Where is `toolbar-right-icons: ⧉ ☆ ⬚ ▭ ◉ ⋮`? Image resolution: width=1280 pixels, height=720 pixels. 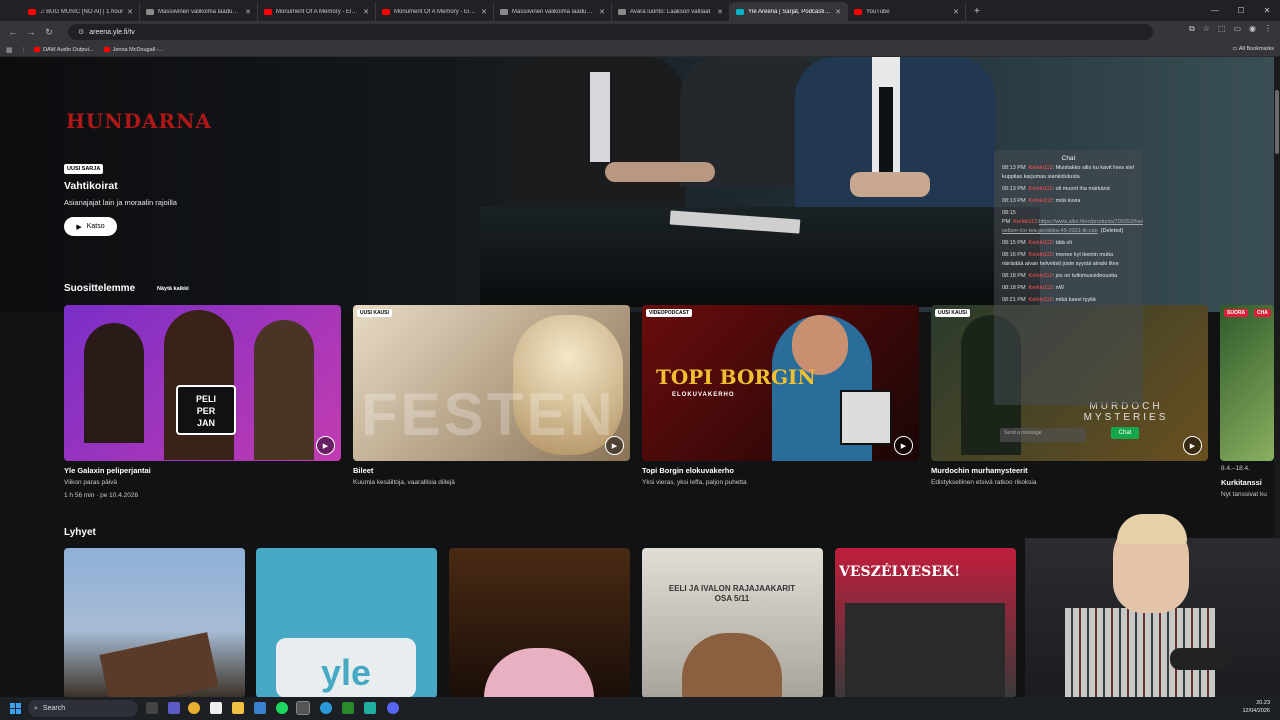
toolbar-right-icons: ⧉ ☆ ⬚ ▭ ◉ ⋮ is located at coordinates (1230, 29).